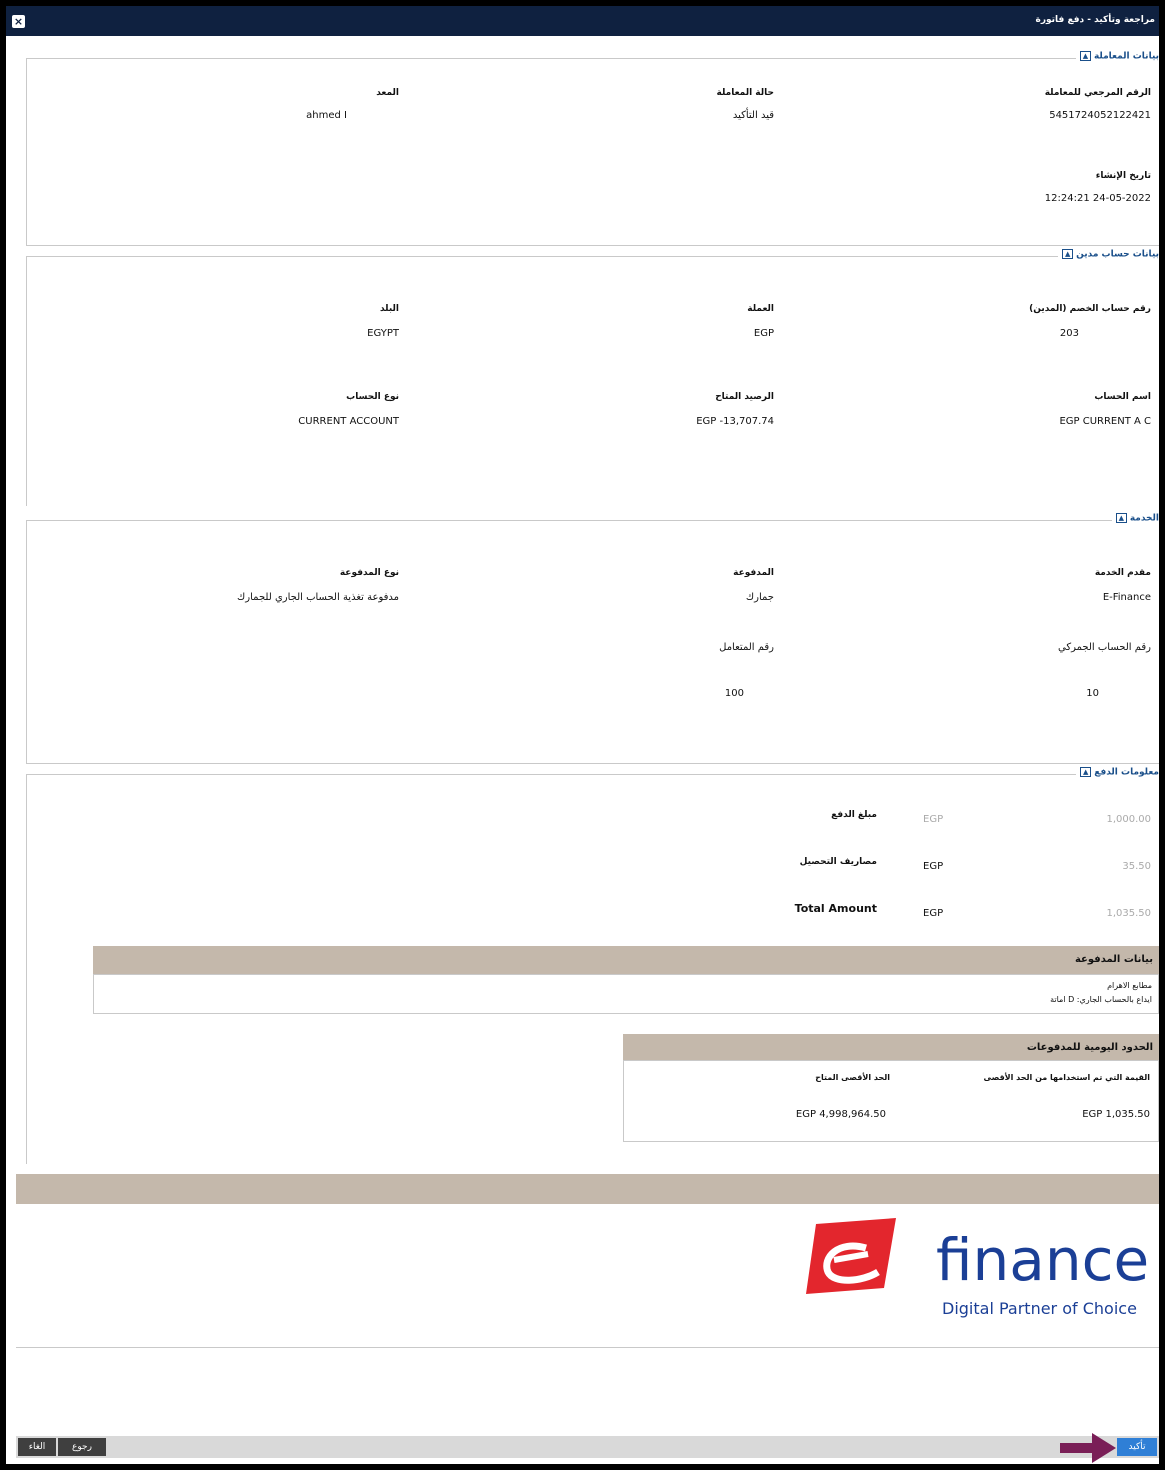 Image resolution: width=1165 pixels, height=1470 pixels. Describe the element at coordinates (753, 573) in the screenshot. I see `payment-label: المدفوعة` at that location.